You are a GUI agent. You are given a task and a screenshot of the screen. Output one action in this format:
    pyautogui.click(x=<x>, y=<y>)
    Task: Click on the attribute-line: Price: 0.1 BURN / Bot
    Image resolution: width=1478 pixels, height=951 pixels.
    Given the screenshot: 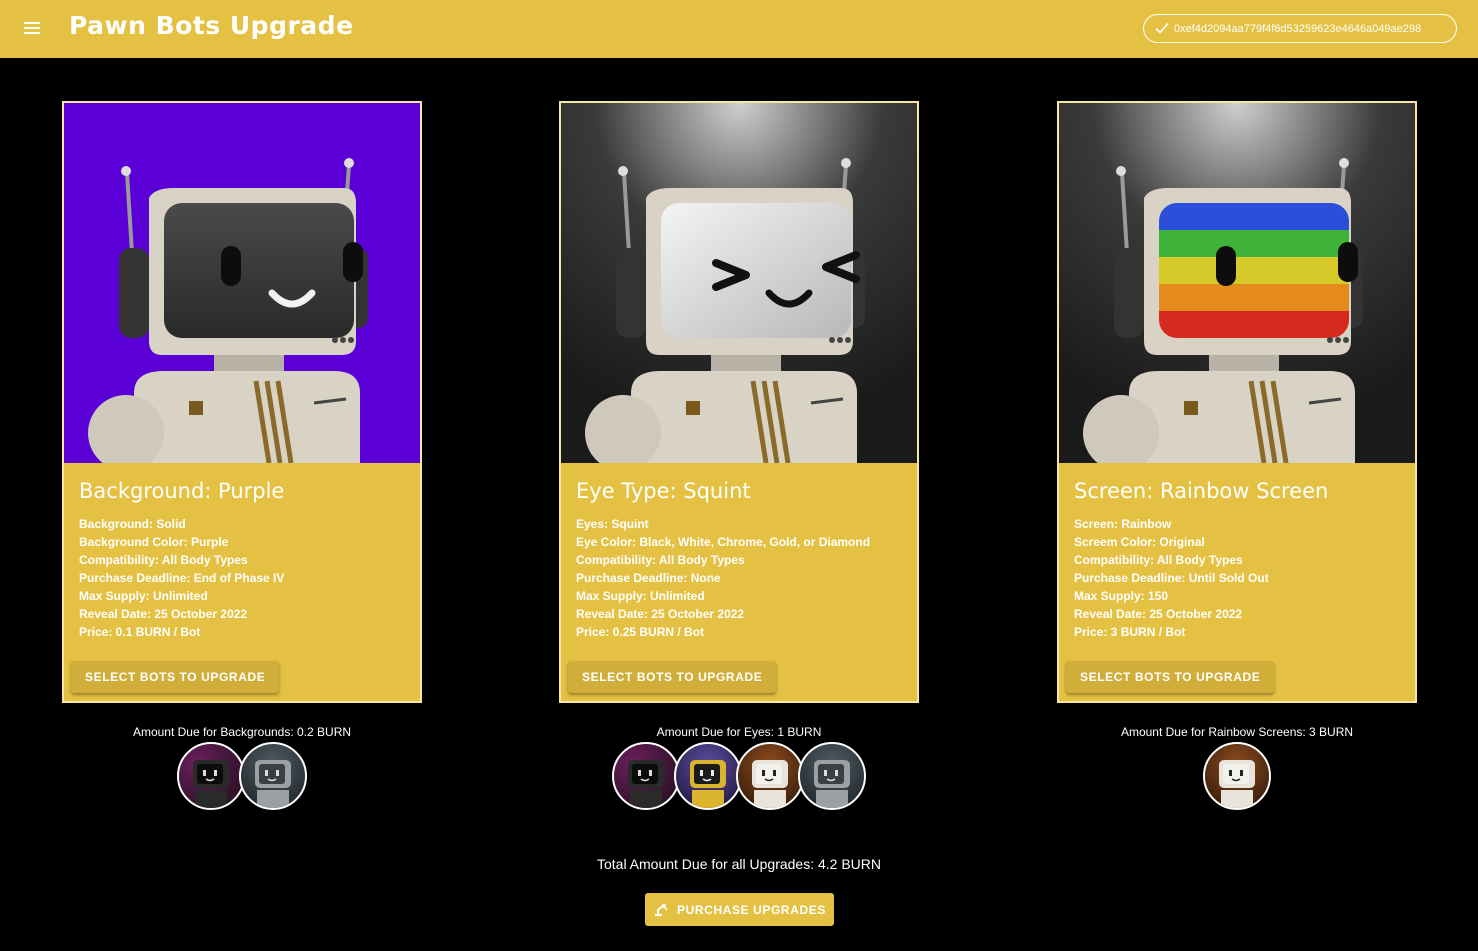 What is the action you would take?
    pyautogui.click(x=140, y=632)
    